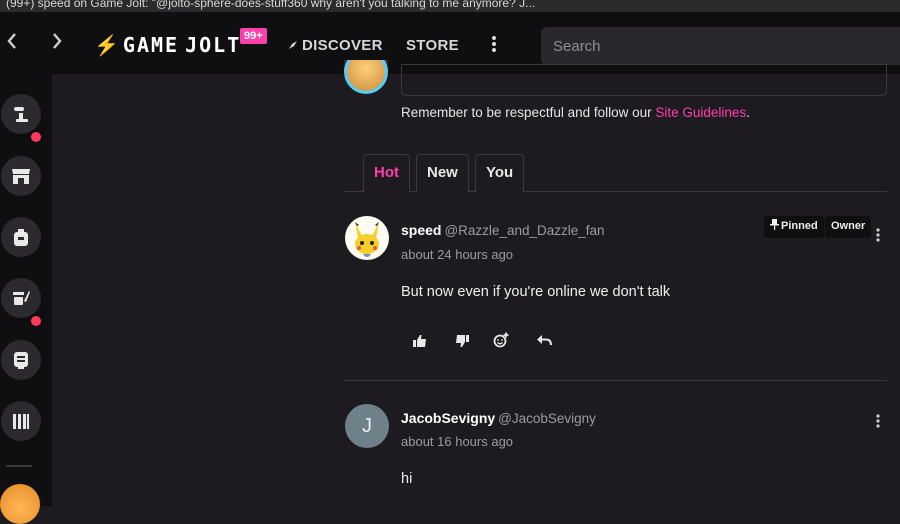  I want to click on store-icon, so click(21, 176).